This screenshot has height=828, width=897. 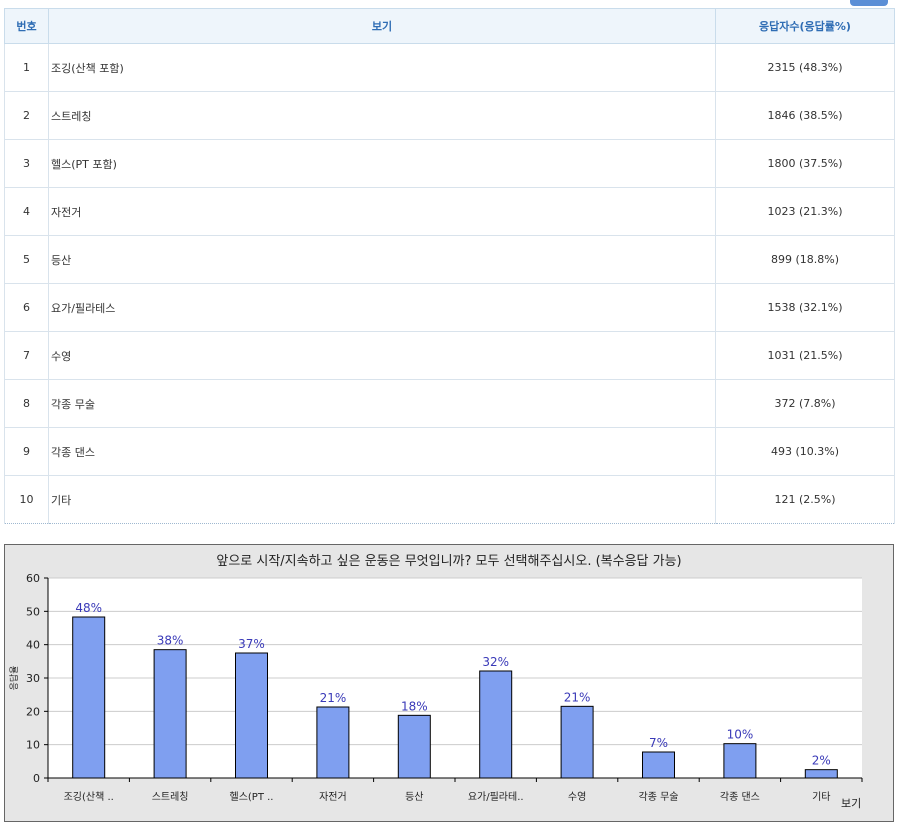 I want to click on table-row: 7 수영 1031 (21.5%), so click(x=449, y=355).